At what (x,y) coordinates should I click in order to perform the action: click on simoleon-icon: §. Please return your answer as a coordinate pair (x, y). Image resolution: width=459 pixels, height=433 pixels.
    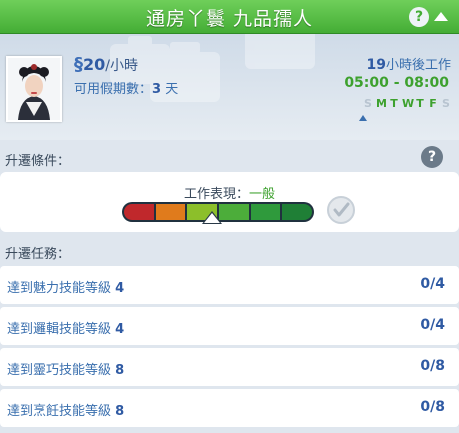
    Looking at the image, I should click on (78, 64).